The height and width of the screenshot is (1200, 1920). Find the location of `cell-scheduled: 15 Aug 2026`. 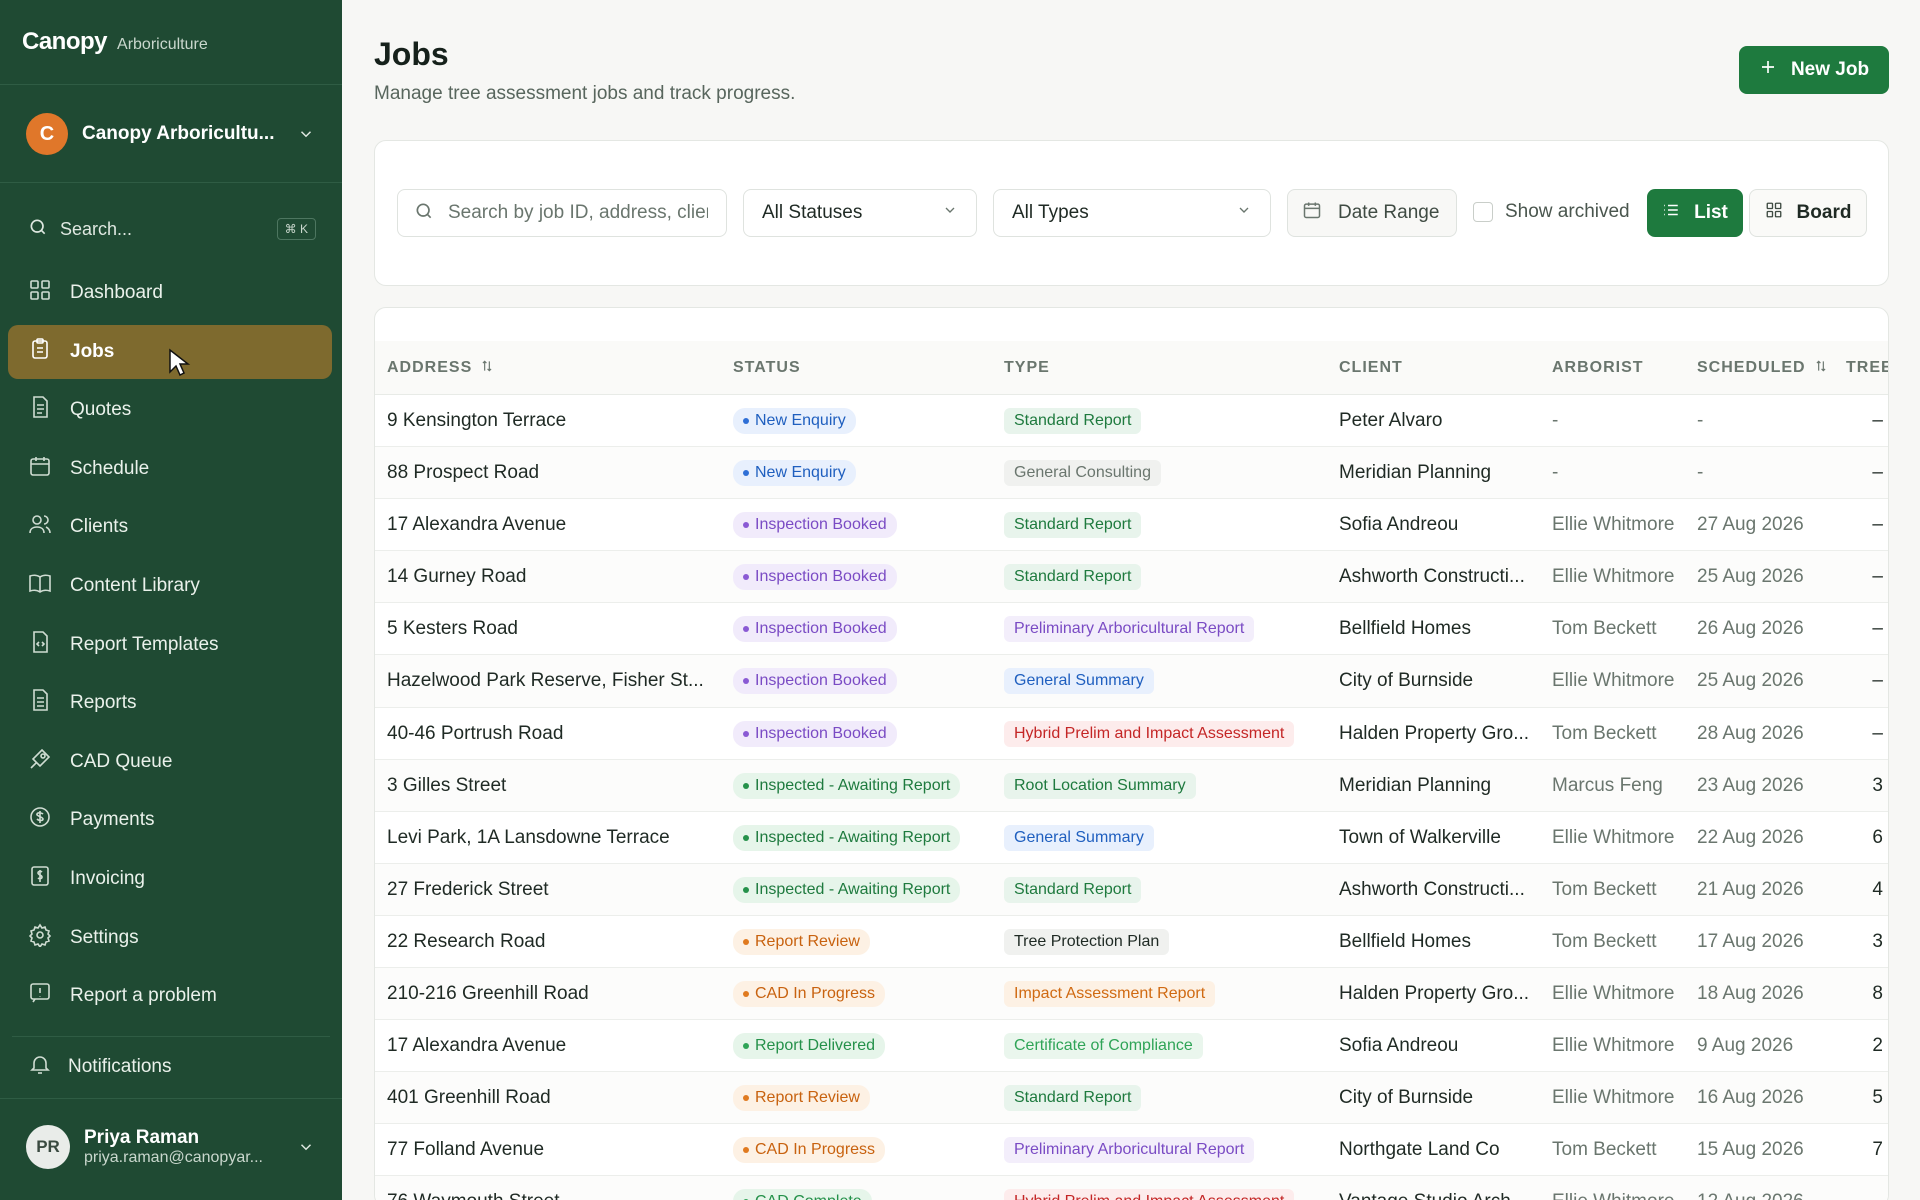

cell-scheduled: 15 Aug 2026 is located at coordinates (1750, 1150).